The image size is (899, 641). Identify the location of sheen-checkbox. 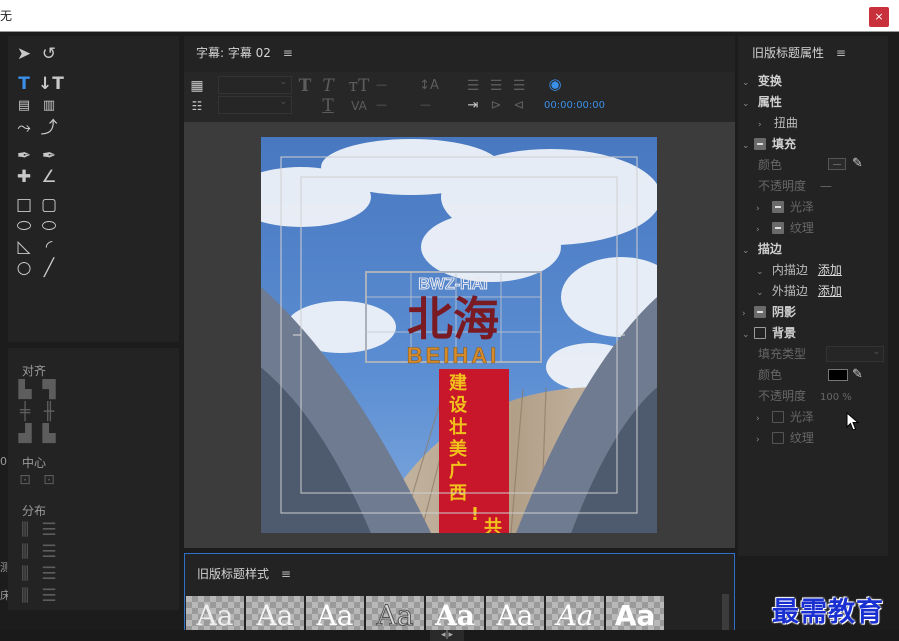
(777, 207).